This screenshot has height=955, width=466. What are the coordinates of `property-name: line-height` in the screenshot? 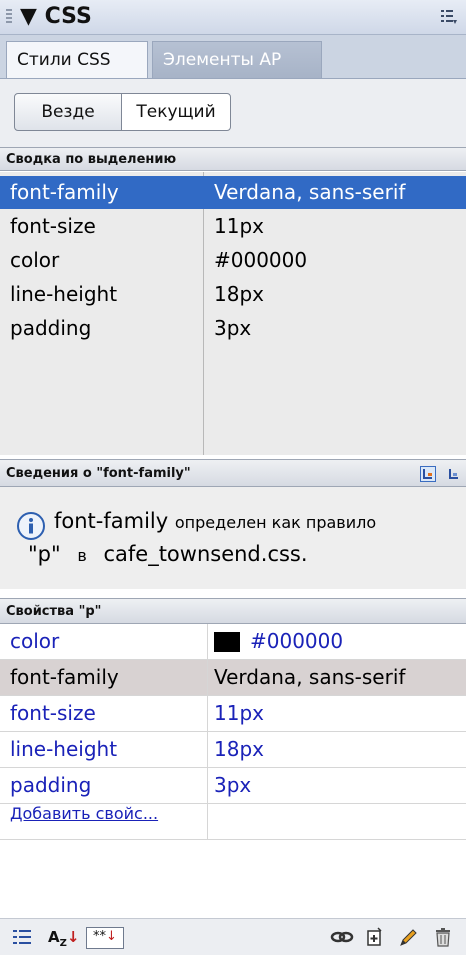 It's located at (64, 749).